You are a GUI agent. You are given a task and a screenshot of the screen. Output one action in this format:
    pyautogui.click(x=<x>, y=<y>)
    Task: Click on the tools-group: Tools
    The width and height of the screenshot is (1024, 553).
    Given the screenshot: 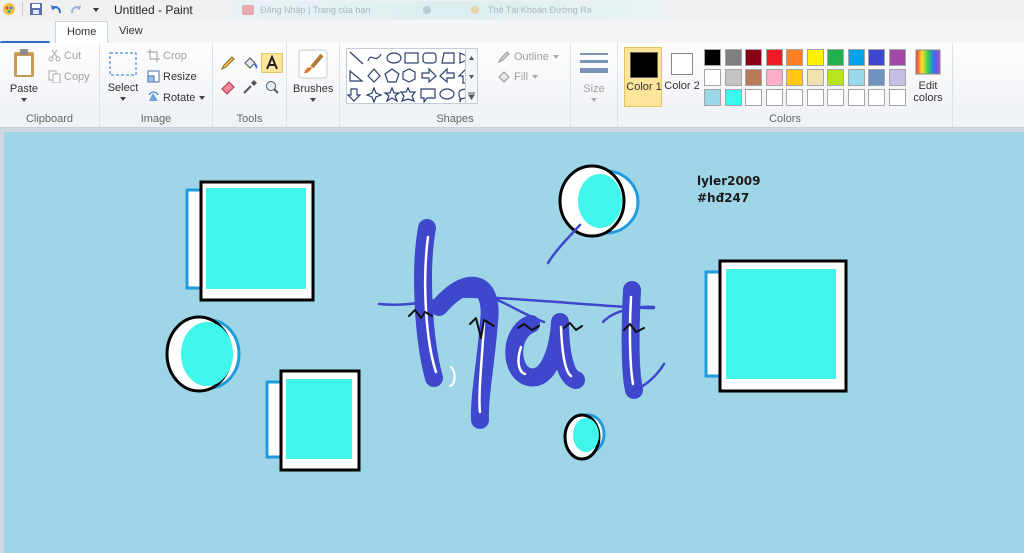 What is the action you would take?
    pyautogui.click(x=250, y=85)
    